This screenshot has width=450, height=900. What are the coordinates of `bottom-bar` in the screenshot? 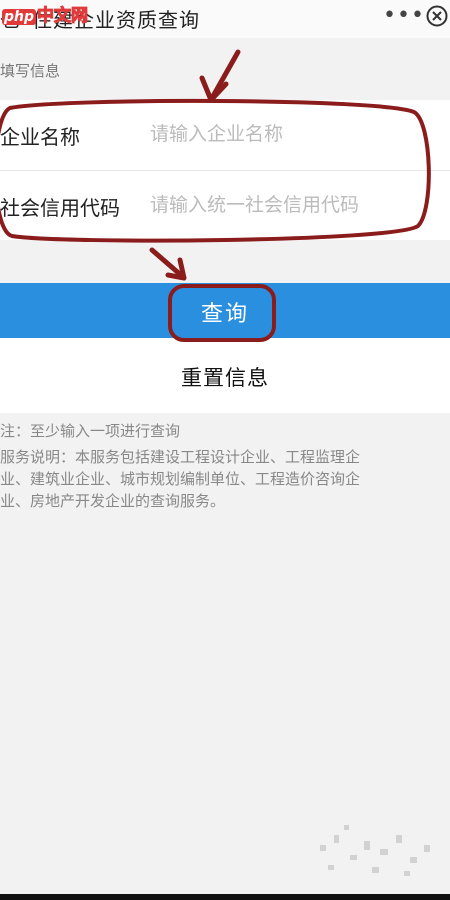 It's located at (225, 897).